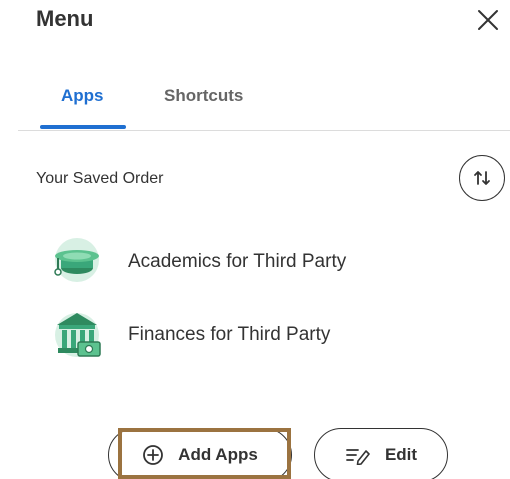 Image resolution: width=510 pixels, height=479 pixels. I want to click on edit-list-icon, so click(358, 455).